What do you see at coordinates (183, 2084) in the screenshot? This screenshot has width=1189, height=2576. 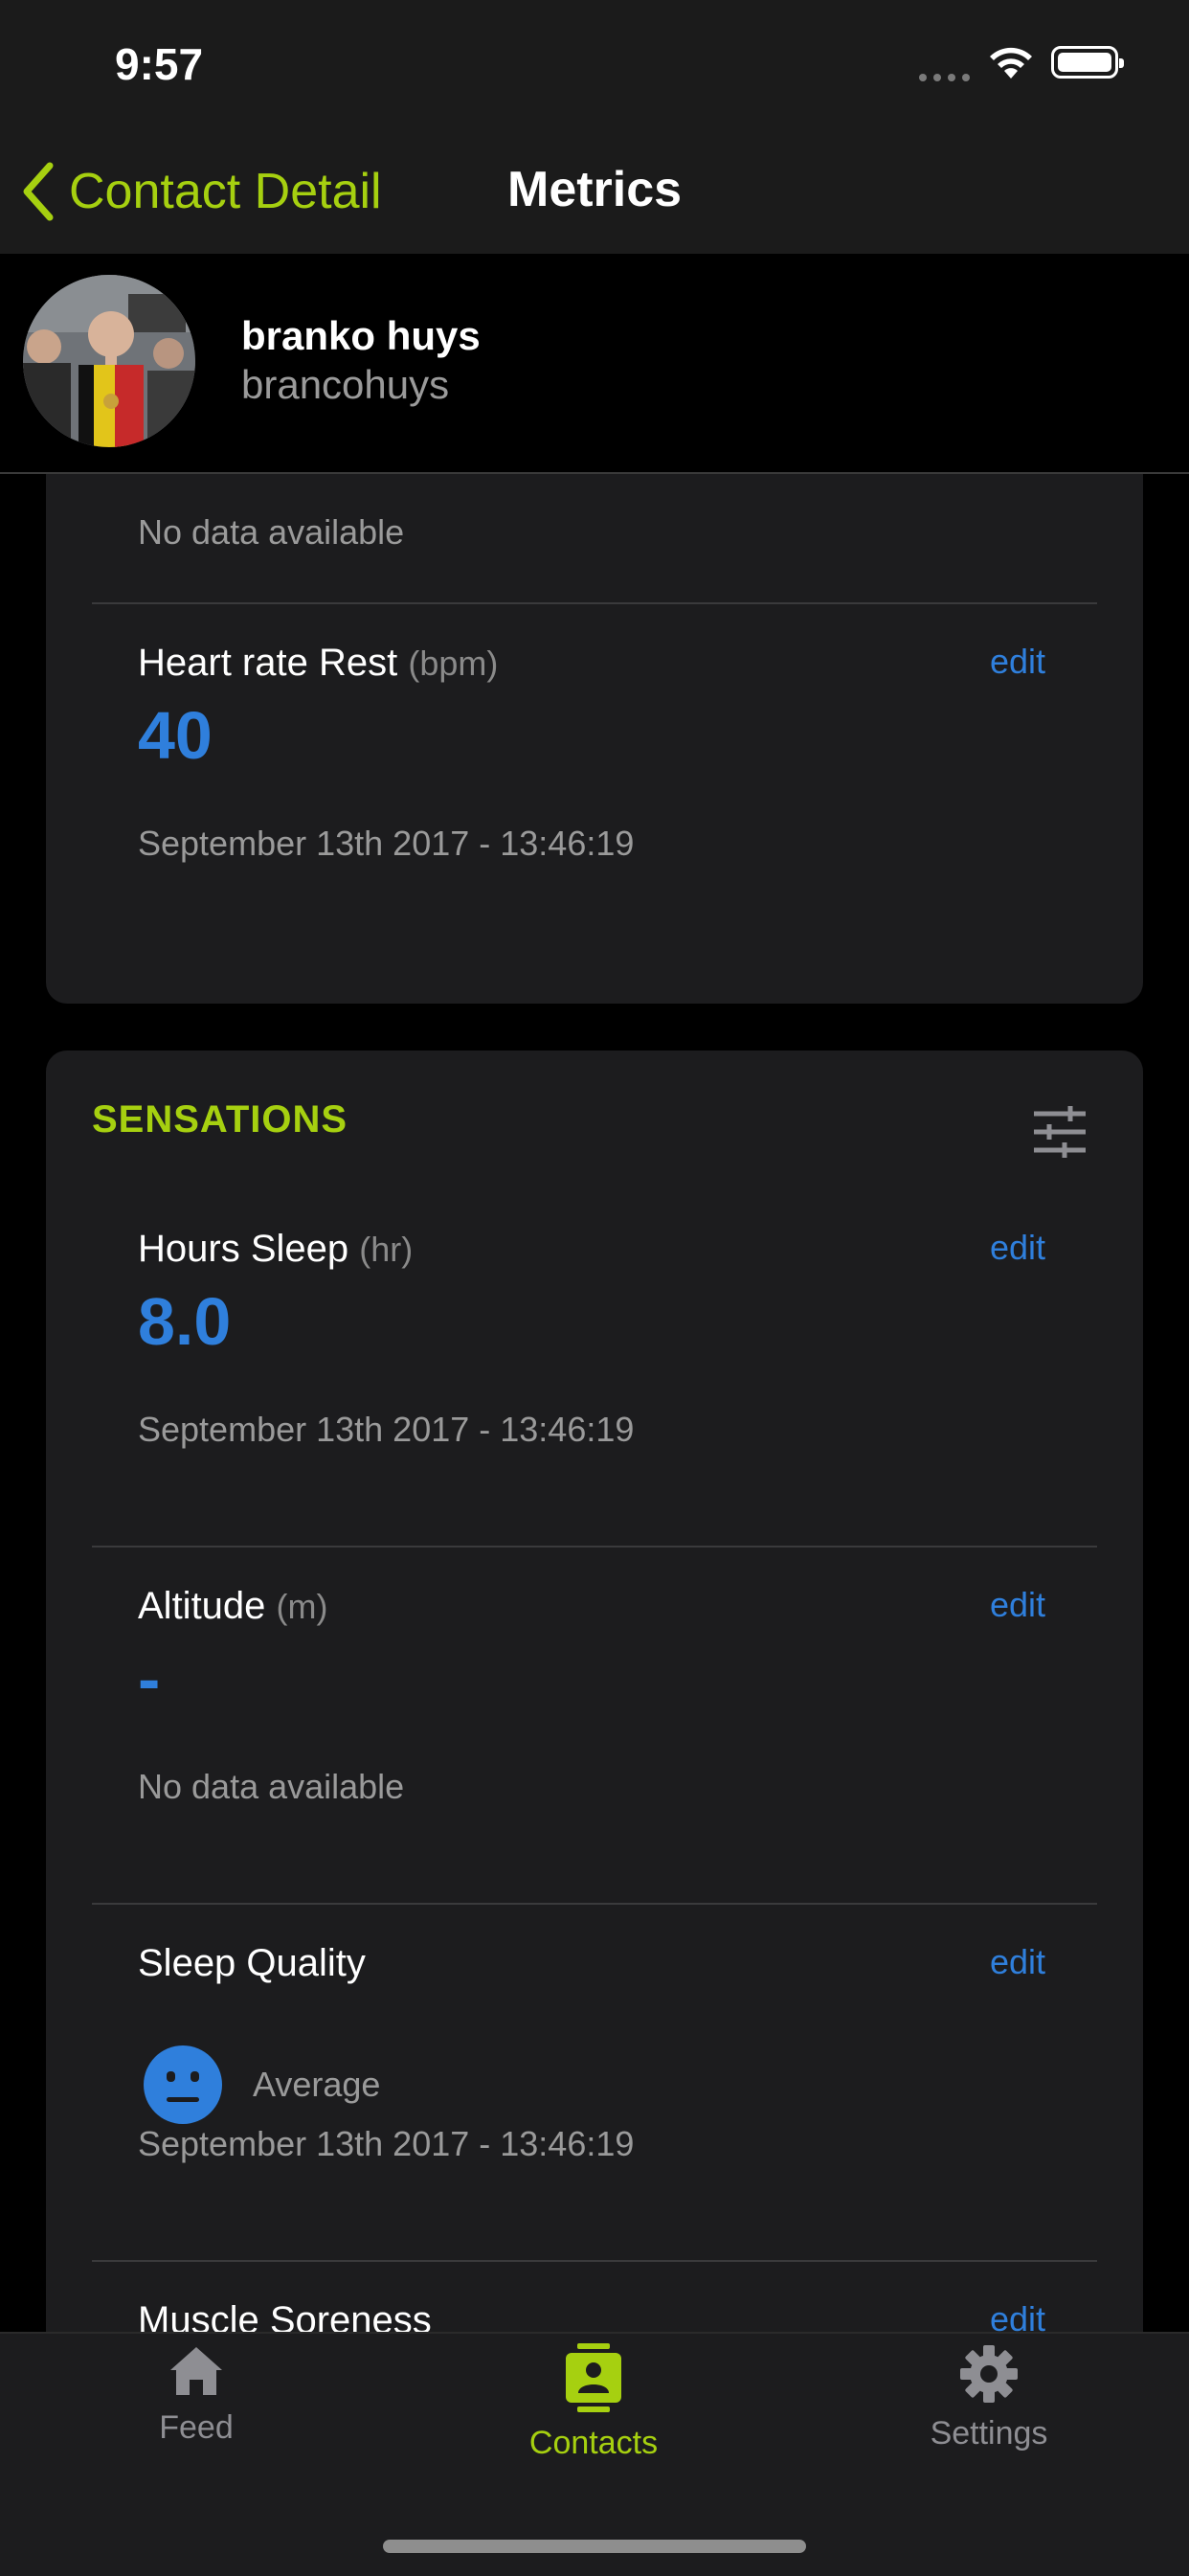 I see `neutral-face-icon` at bounding box center [183, 2084].